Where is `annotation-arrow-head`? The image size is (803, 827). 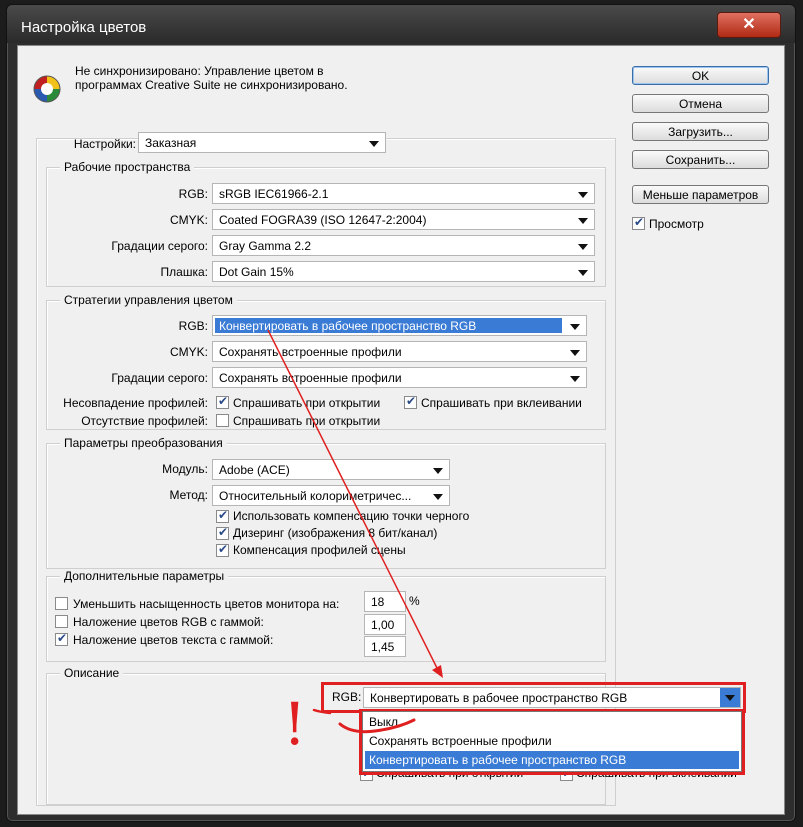
annotation-arrow-head is located at coordinates (437, 671).